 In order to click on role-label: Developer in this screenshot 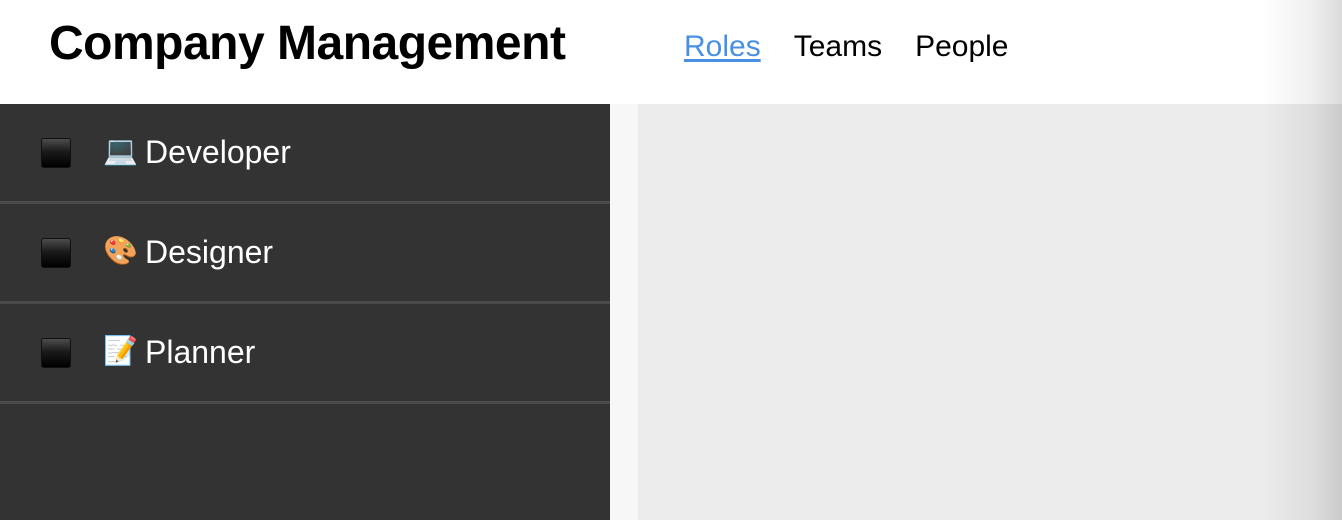, I will do `click(218, 152)`.